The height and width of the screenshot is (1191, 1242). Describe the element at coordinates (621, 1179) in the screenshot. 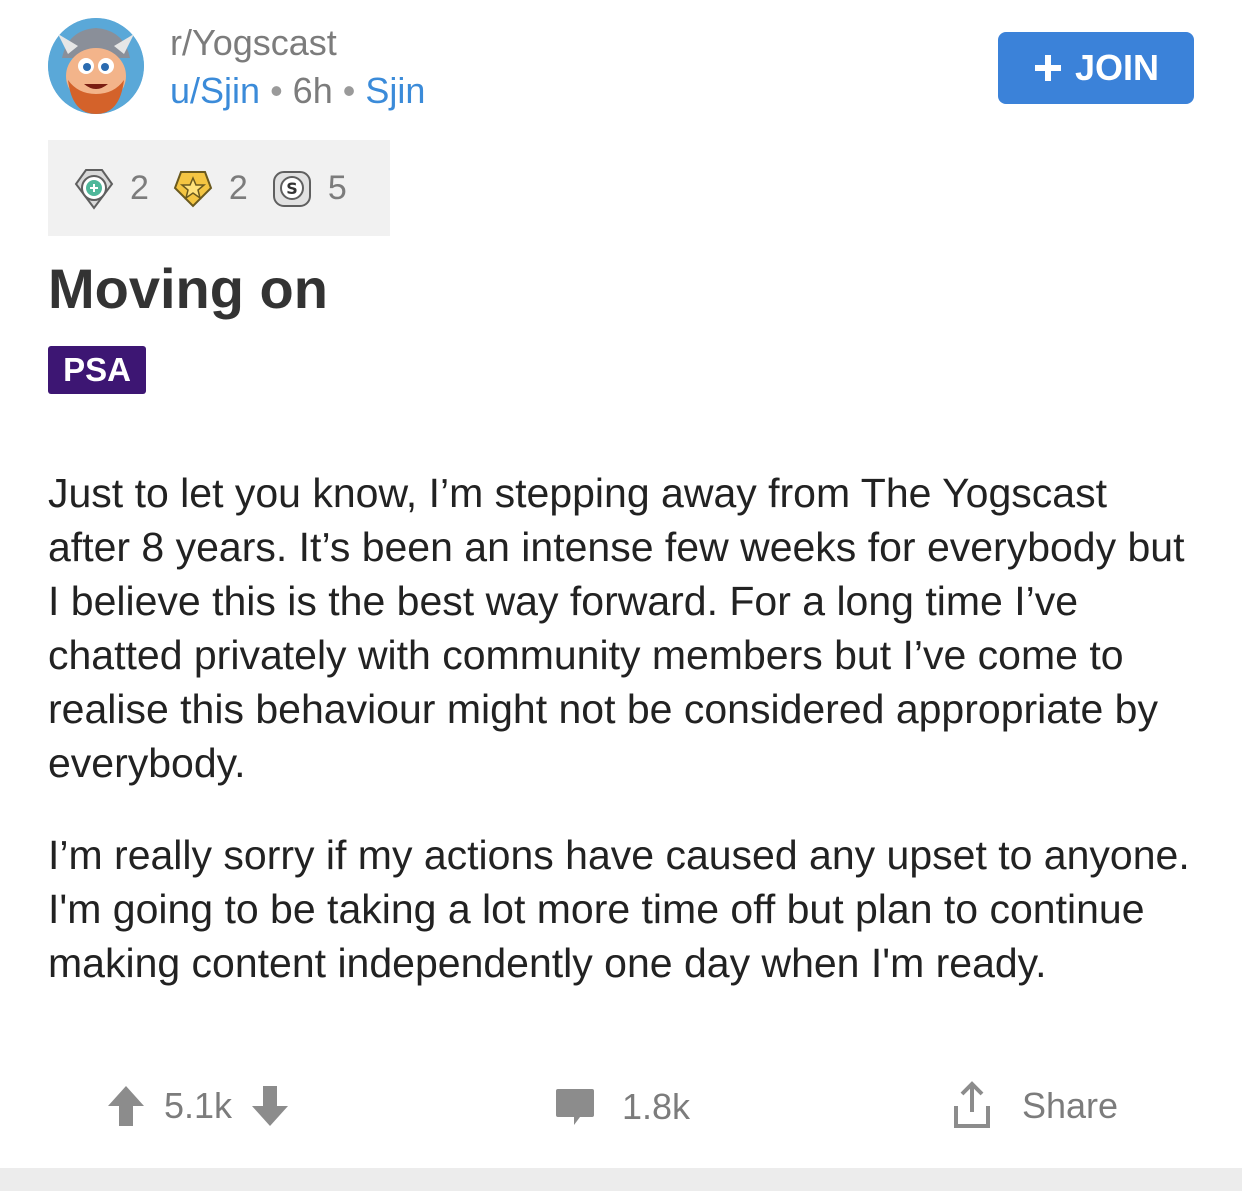

I see `footer-divider` at that location.